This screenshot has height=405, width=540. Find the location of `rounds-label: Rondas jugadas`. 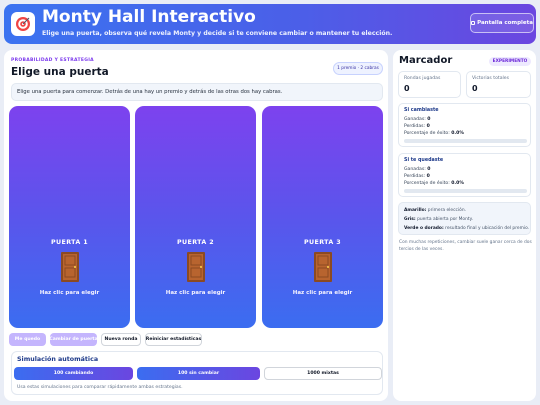

rounds-label: Rondas jugadas is located at coordinates (422, 78).